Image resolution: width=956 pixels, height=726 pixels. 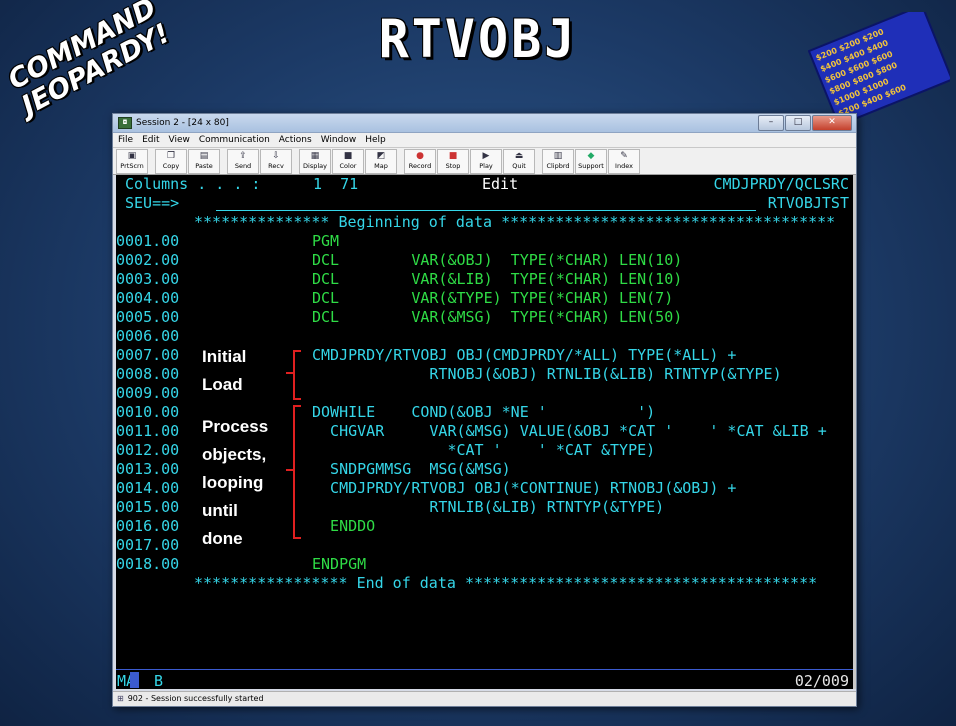 What do you see at coordinates (336, 184) in the screenshot?
I see `columns-value: 1 71` at bounding box center [336, 184].